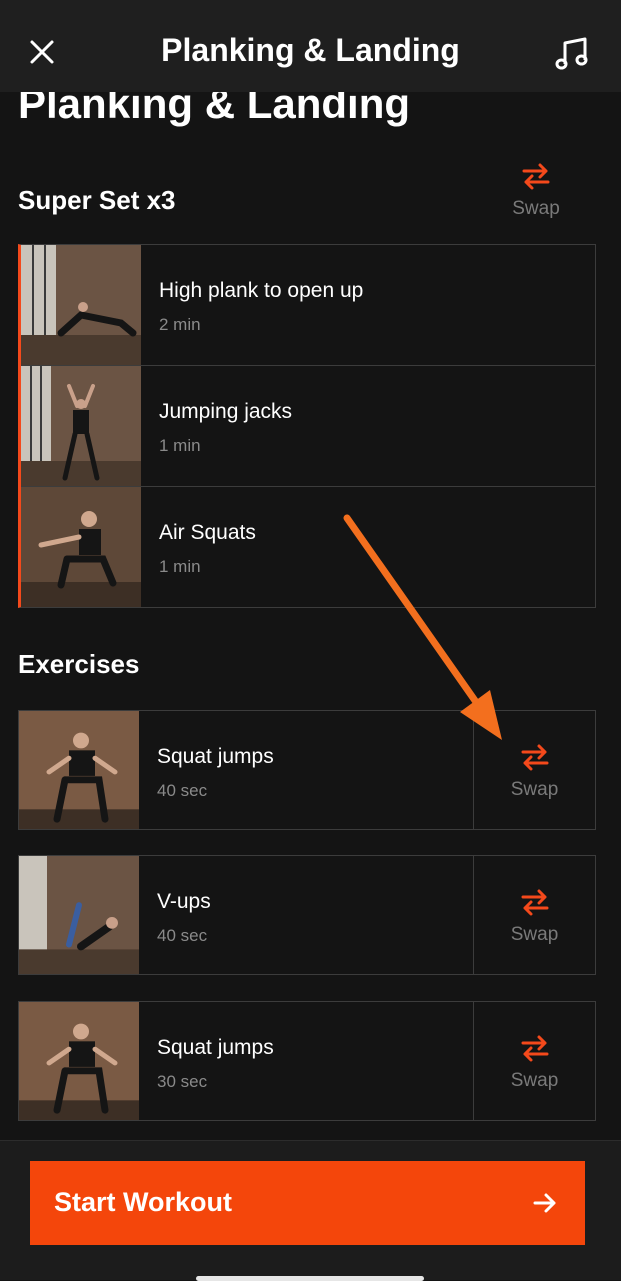 The height and width of the screenshot is (1281, 621). I want to click on exercise-card: Squat jumps 40 sec Swap, so click(307, 770).